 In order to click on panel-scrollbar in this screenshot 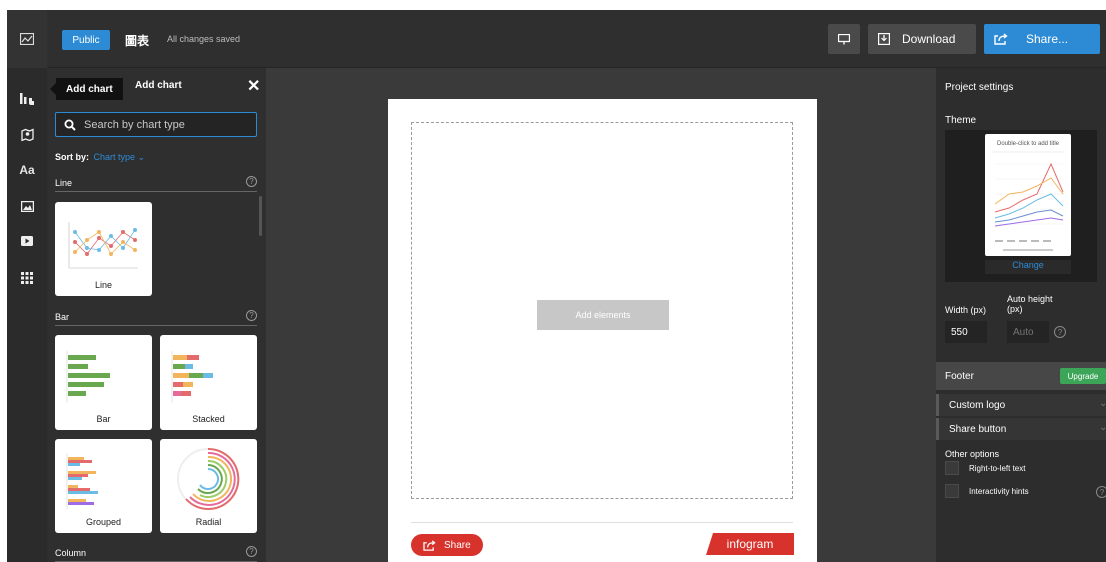, I will do `click(260, 216)`.